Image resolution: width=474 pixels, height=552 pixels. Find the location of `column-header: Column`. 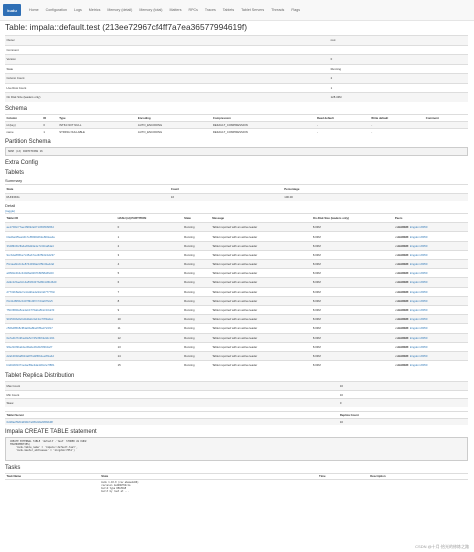

column-header: Column is located at coordinates (23, 117).